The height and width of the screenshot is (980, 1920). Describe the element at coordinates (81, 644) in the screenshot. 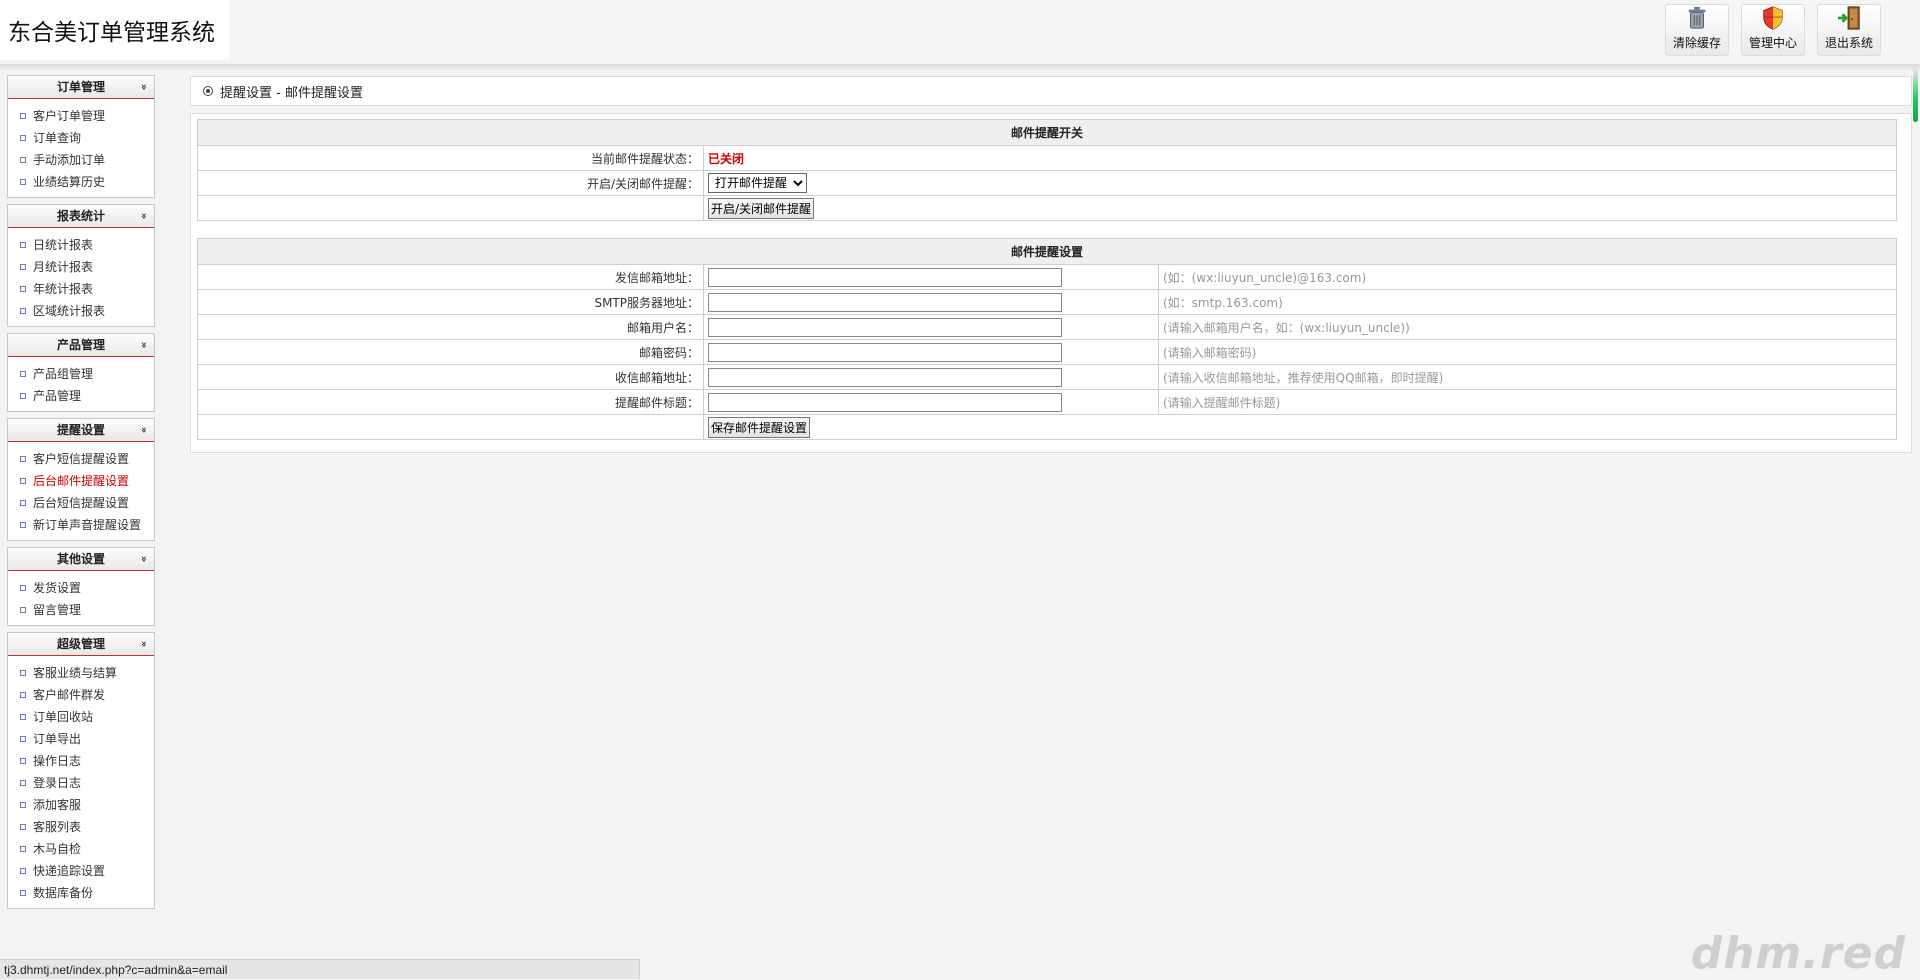

I see `menu-group-header: 超级管理 »` at that location.